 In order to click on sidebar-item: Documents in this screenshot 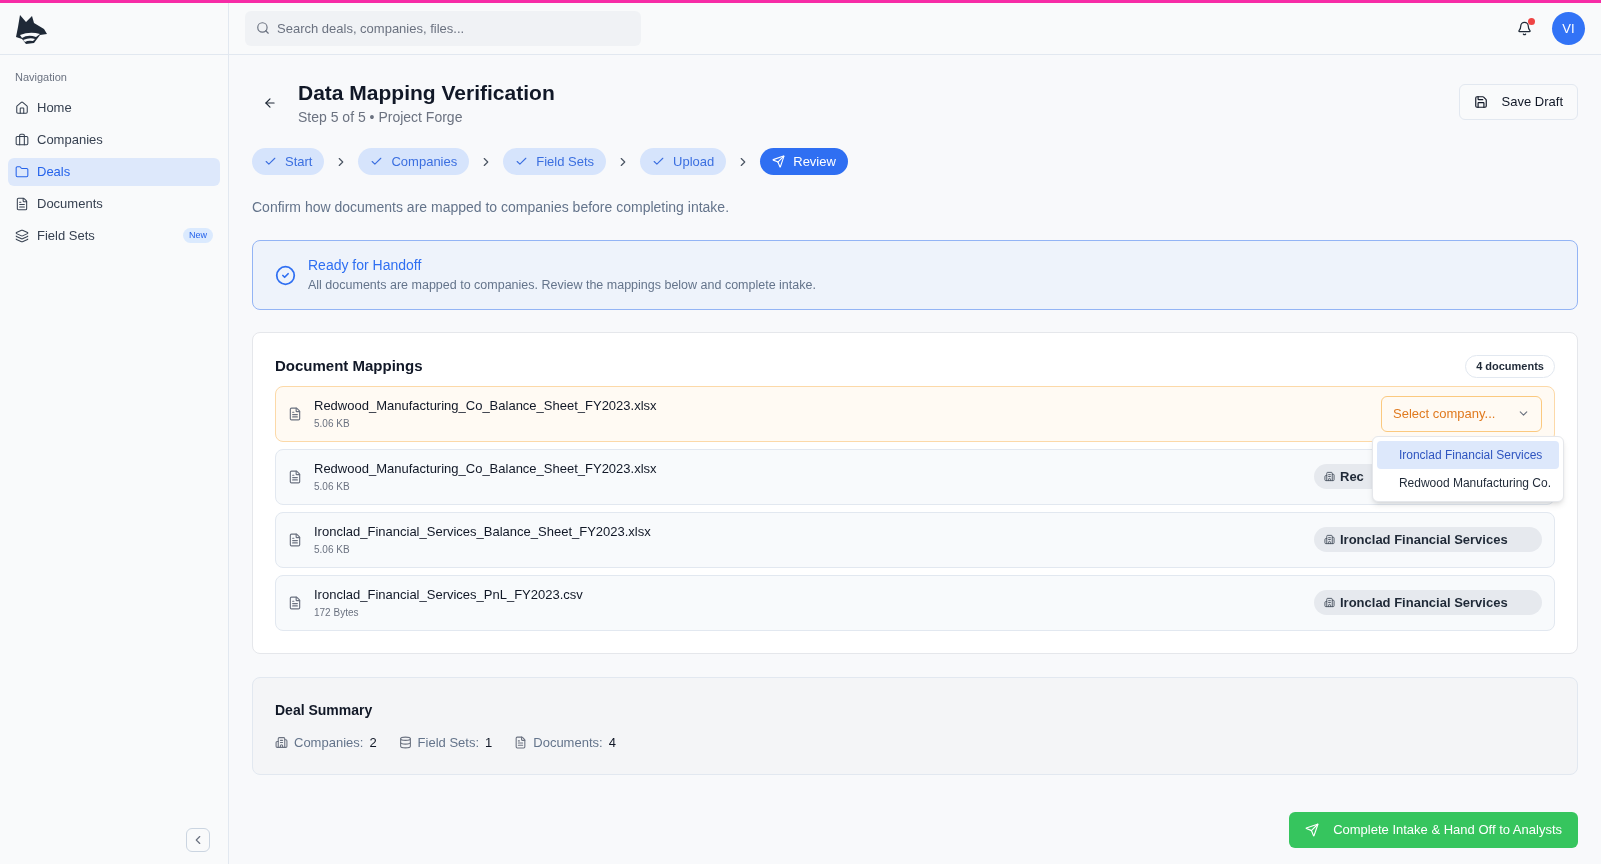, I will do `click(114, 203)`.